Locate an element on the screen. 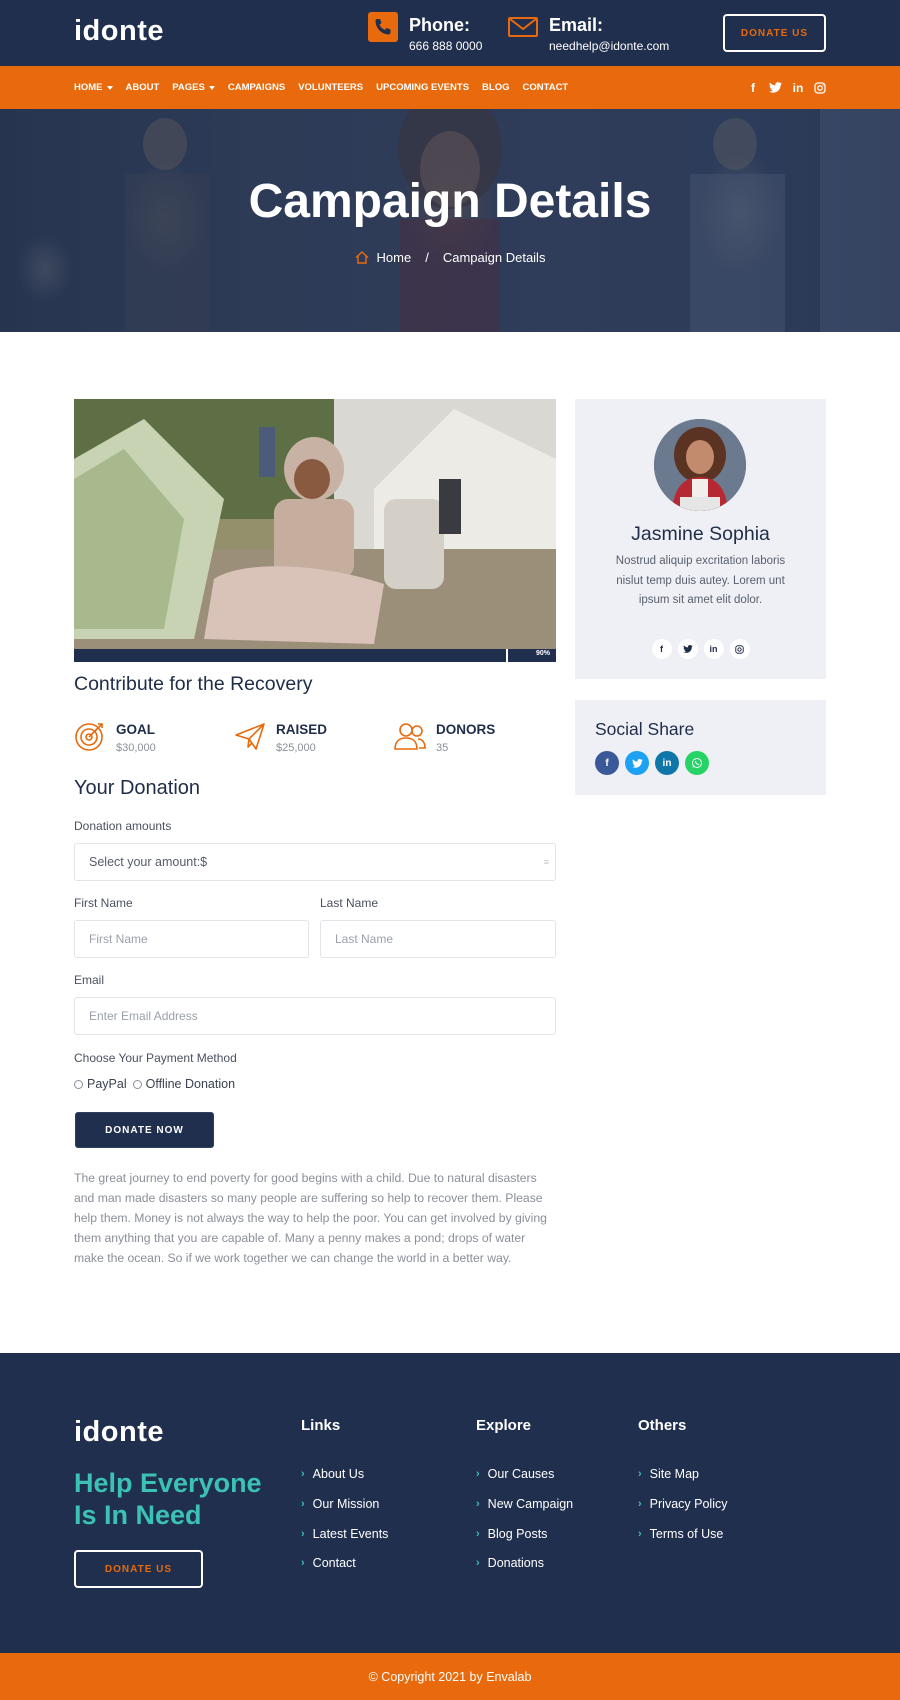  footer-link-our-causes: › Our Causes is located at coordinates (515, 1474).